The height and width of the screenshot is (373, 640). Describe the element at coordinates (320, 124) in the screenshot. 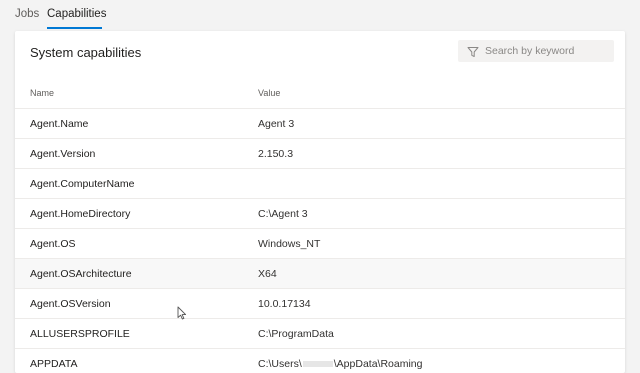

I see `table-row: Agent.Name Agent 3` at that location.